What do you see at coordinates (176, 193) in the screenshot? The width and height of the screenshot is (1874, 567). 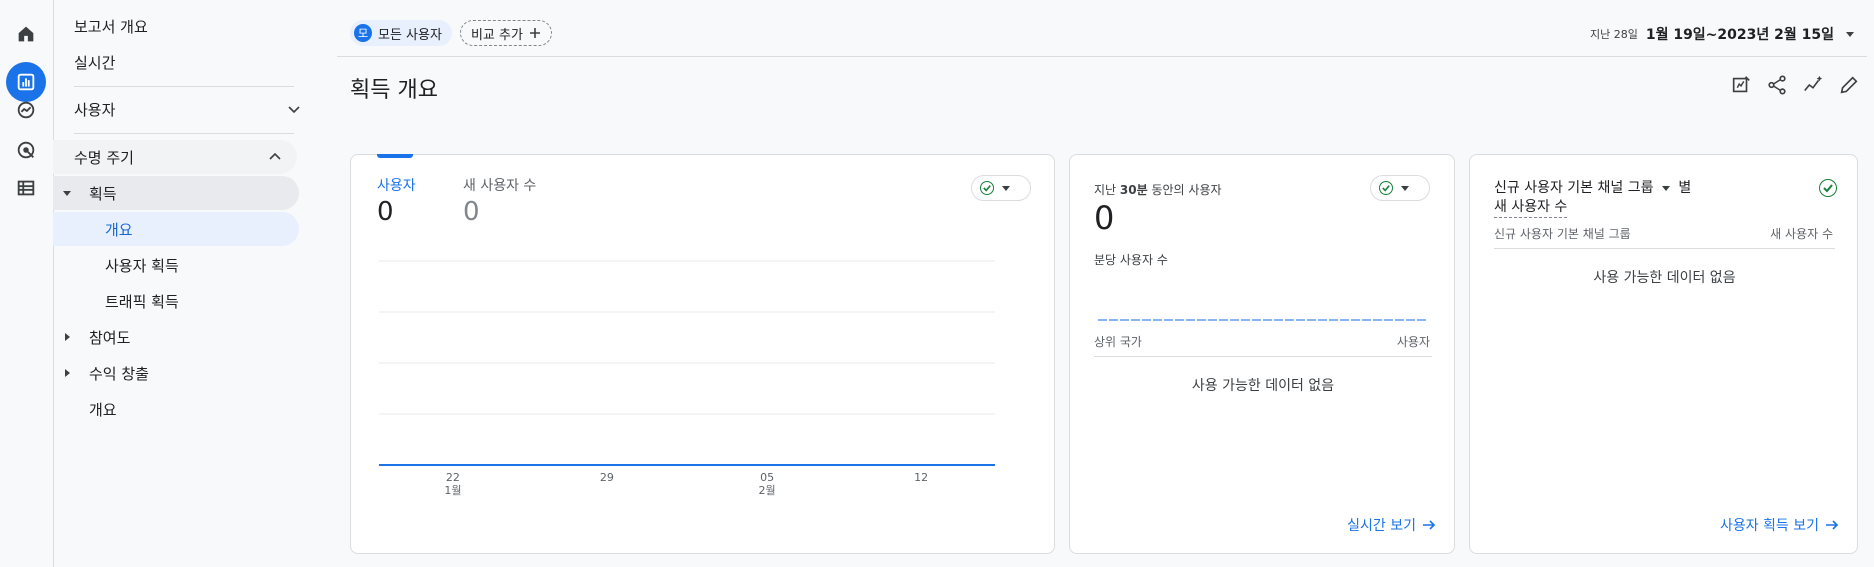 I see `nav-acquisition: 획득` at bounding box center [176, 193].